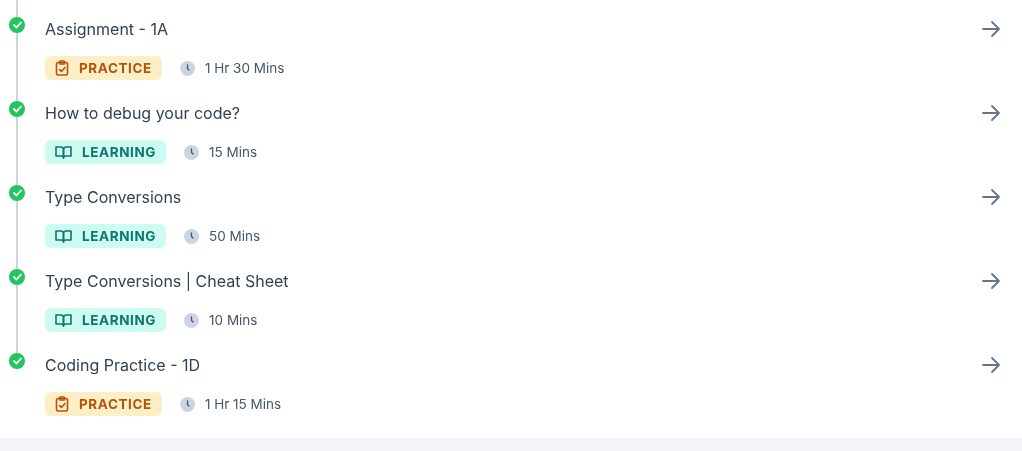 The width and height of the screenshot is (1022, 451). What do you see at coordinates (512, 365) in the screenshot?
I see `item-title: Coding Practice - 1D` at bounding box center [512, 365].